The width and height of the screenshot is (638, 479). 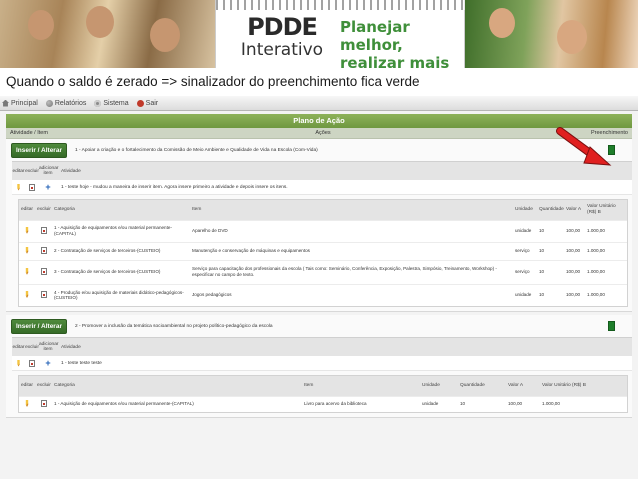 What do you see at coordinates (319, 103) in the screenshot?
I see `menu-bar: Principal Relatórios Sistema Sair` at bounding box center [319, 103].